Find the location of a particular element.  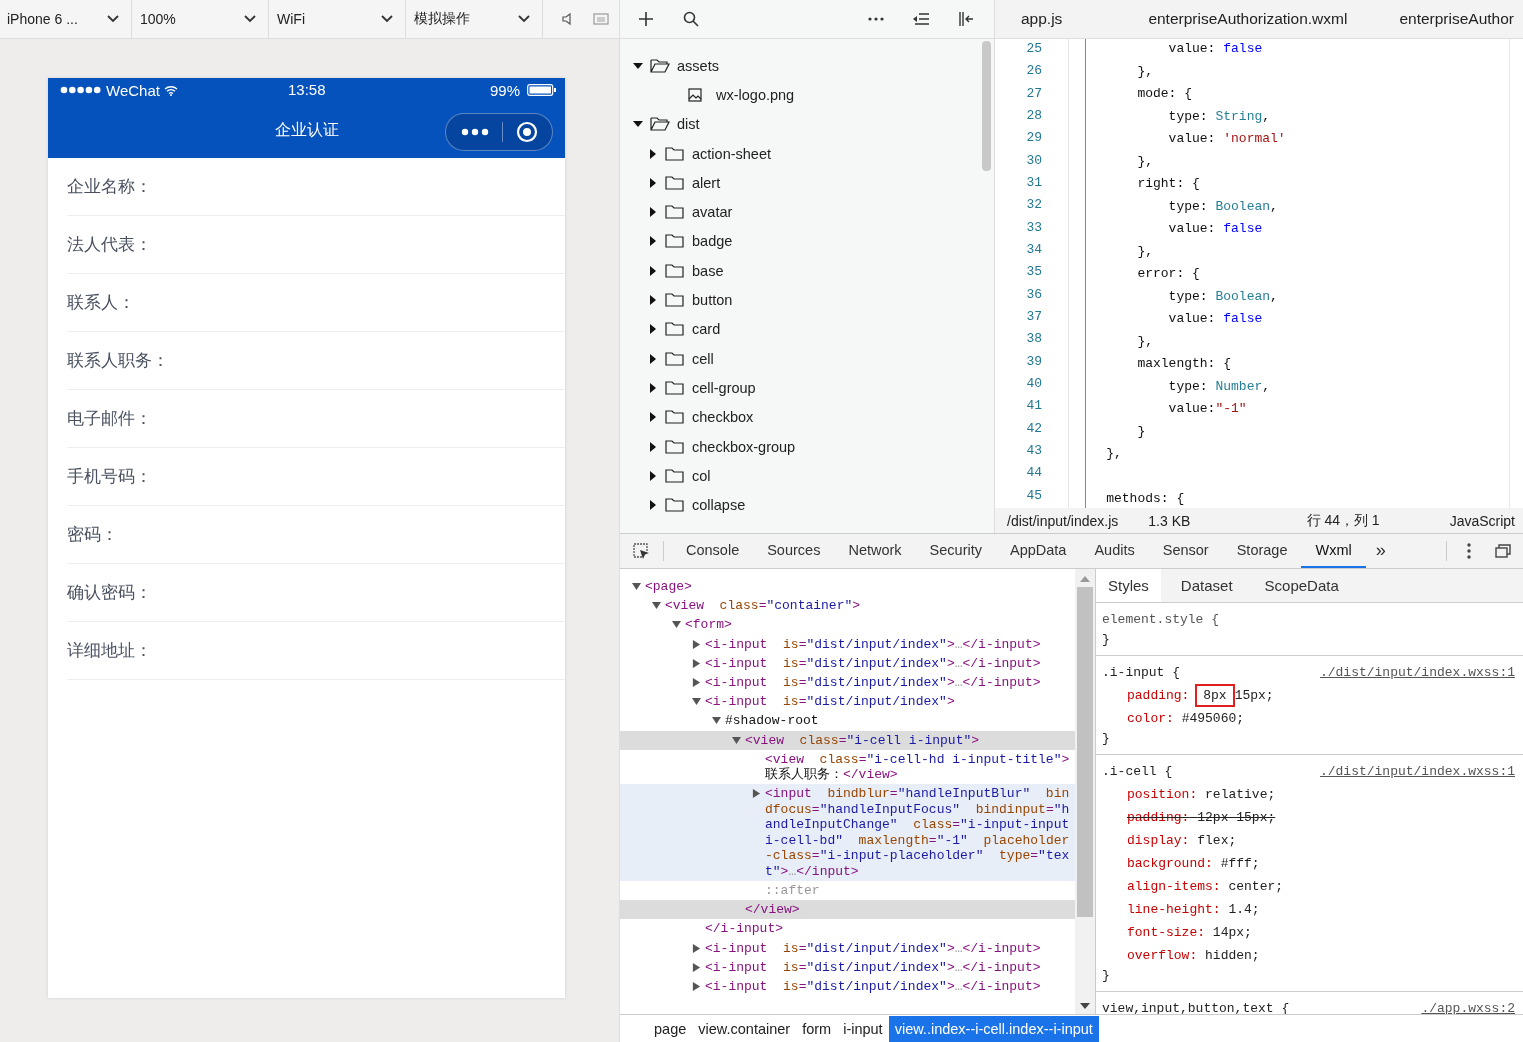

search-icon is located at coordinates (691, 19).